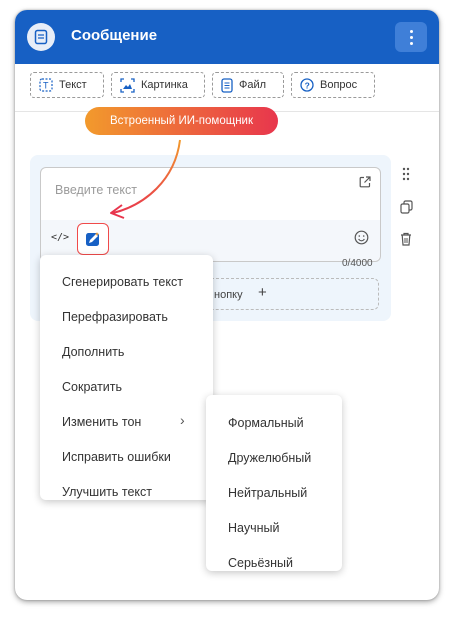 The image size is (454, 617). Describe the element at coordinates (262, 292) in the screenshot. I see `plus-icon: +` at that location.